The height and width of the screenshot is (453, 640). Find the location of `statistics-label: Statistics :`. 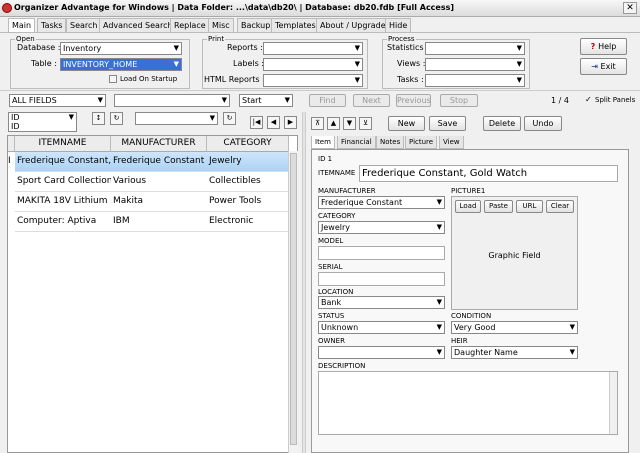

statistics-label: Statistics : is located at coordinates (408, 47).